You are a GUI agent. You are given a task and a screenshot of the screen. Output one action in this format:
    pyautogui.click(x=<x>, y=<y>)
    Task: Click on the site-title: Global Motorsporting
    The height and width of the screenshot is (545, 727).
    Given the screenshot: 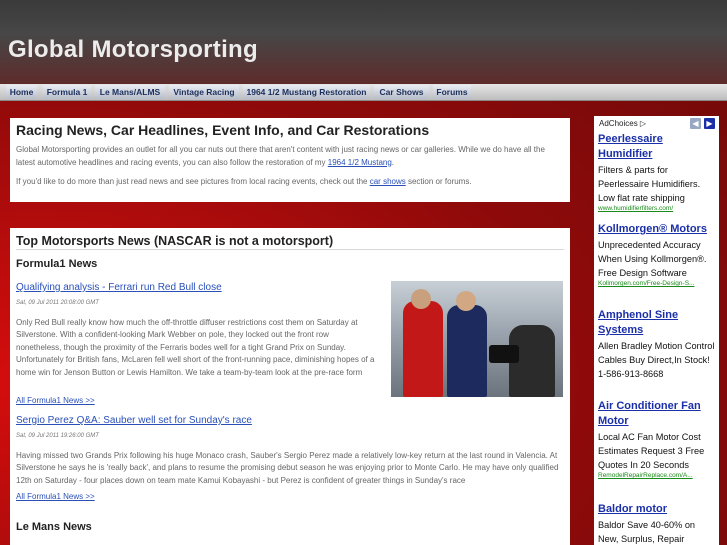 What is the action you would take?
    pyautogui.click(x=133, y=50)
    